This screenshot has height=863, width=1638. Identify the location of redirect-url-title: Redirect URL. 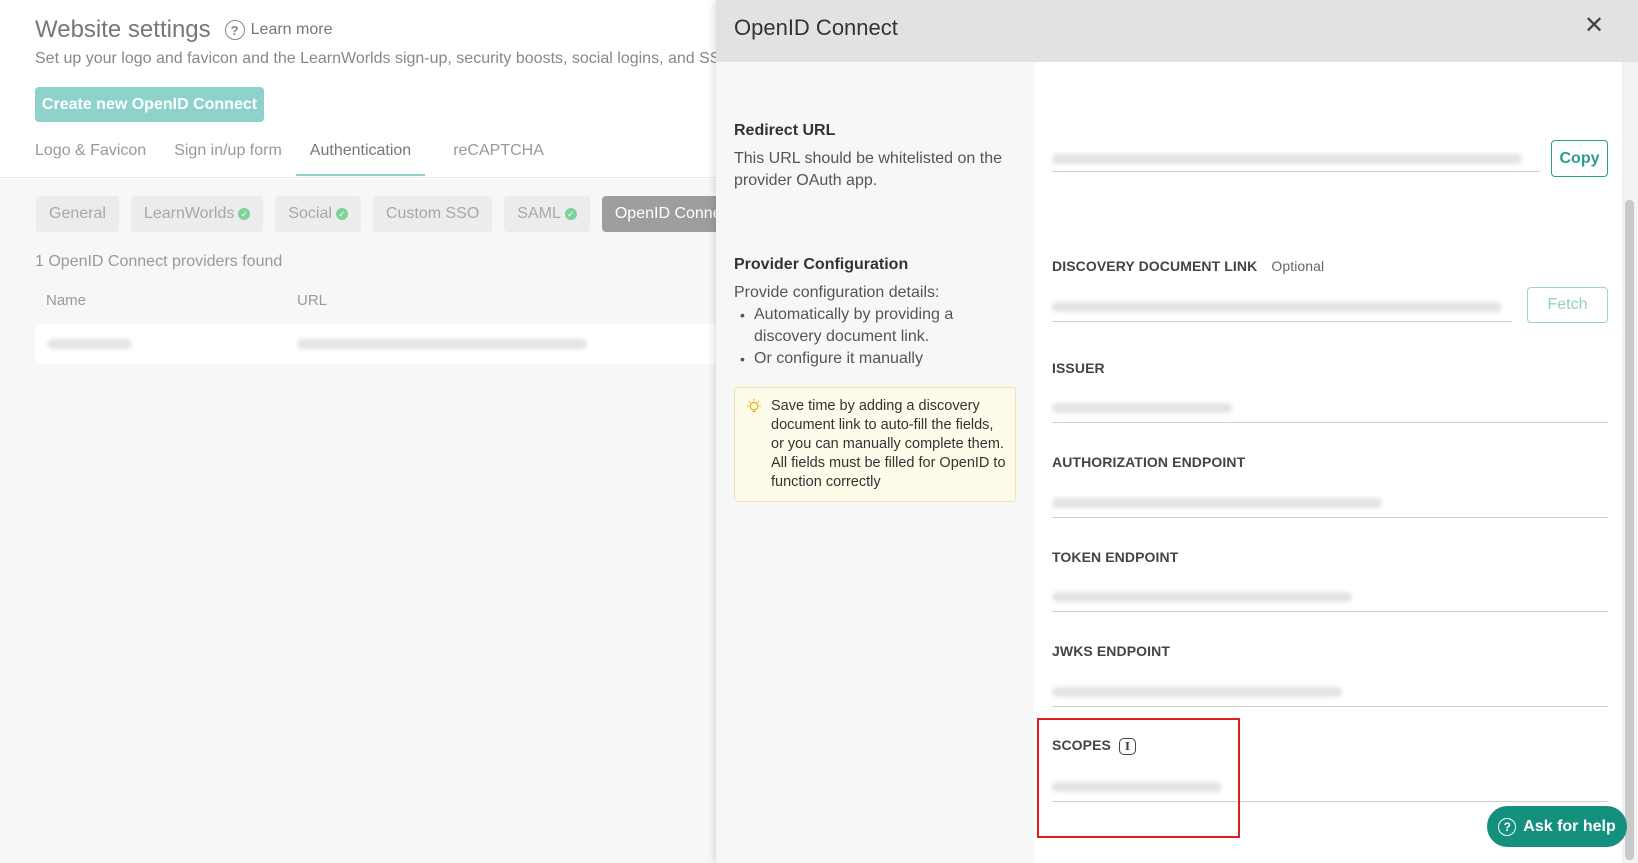
(785, 130).